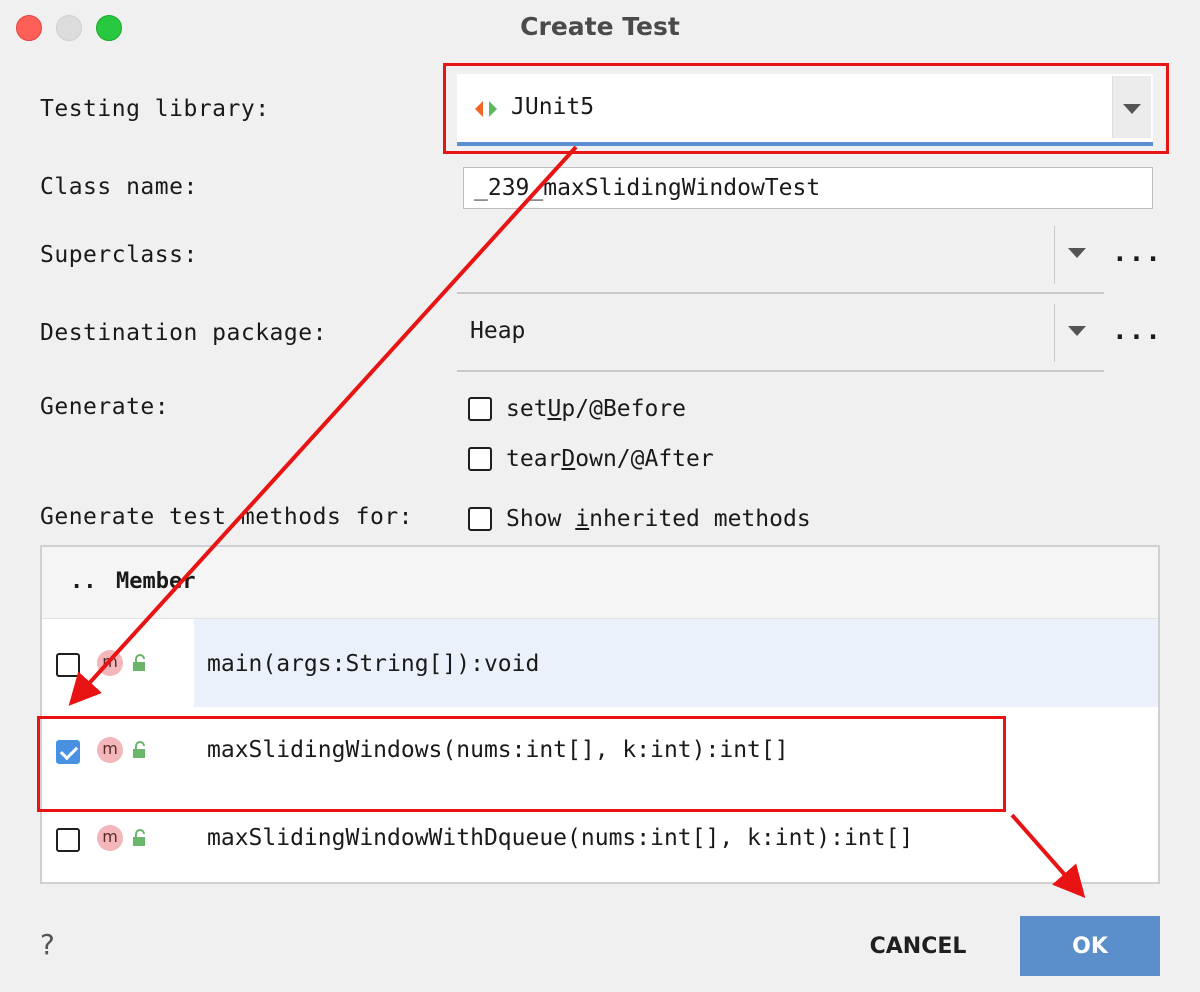  What do you see at coordinates (498, 331) in the screenshot?
I see `destination-package-value: Heap` at bounding box center [498, 331].